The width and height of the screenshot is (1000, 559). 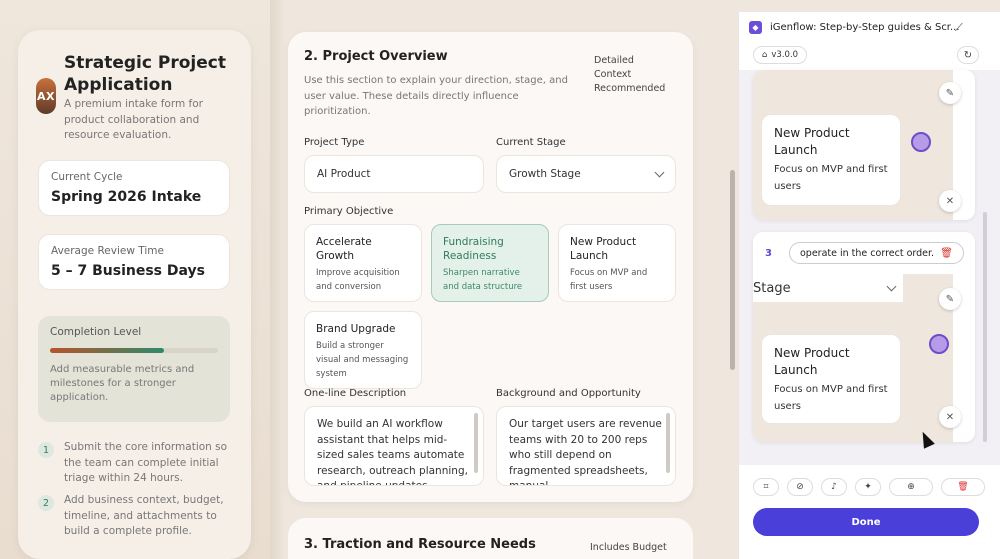 I want to click on objective-title: New Product Launch, so click(x=603, y=249).